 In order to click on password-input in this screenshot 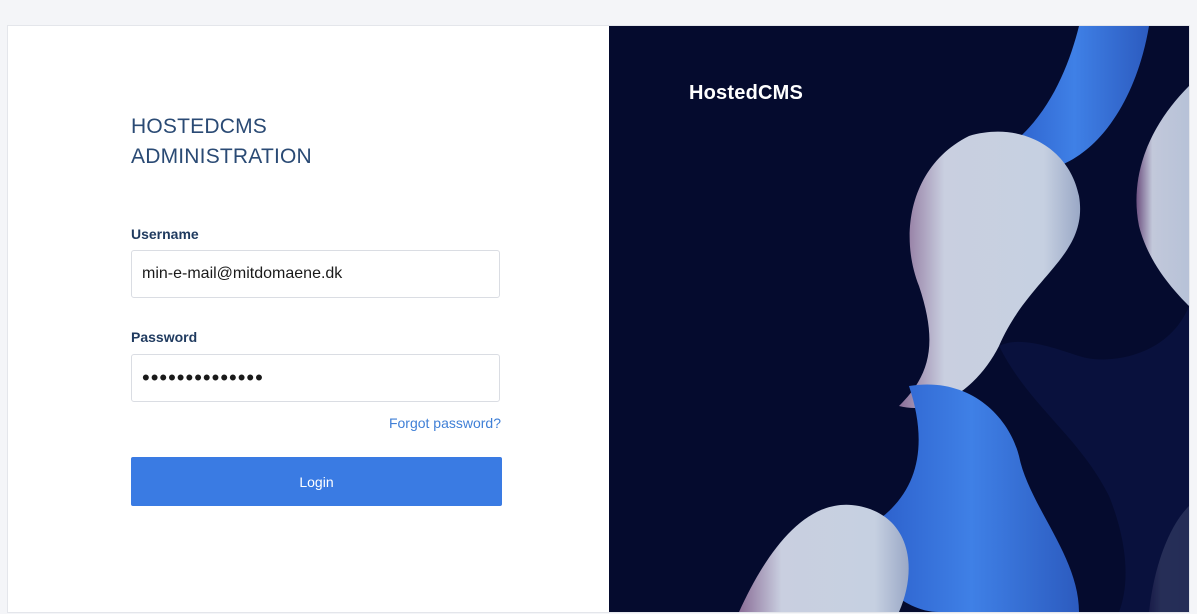, I will do `click(315, 378)`.